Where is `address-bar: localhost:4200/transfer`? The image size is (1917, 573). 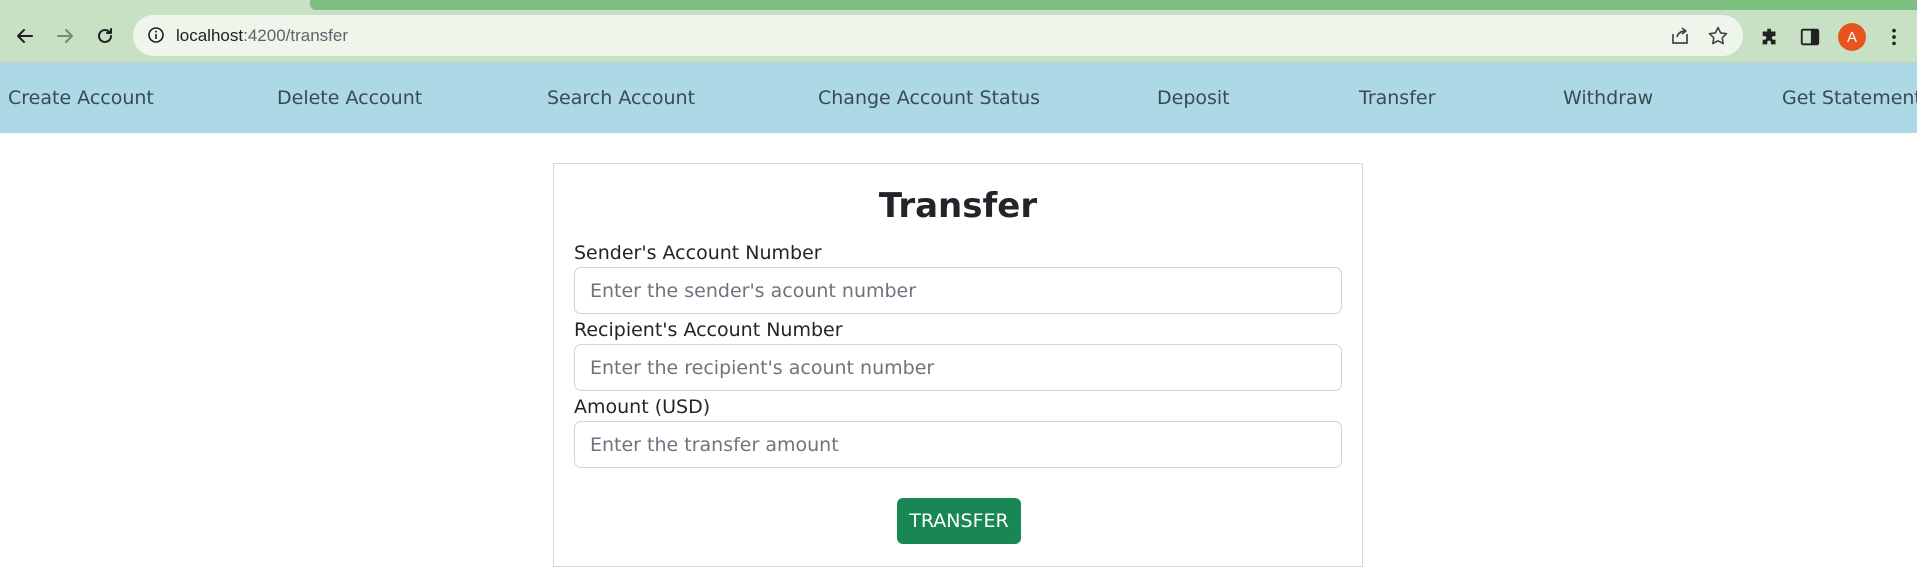 address-bar: localhost:4200/transfer is located at coordinates (938, 35).